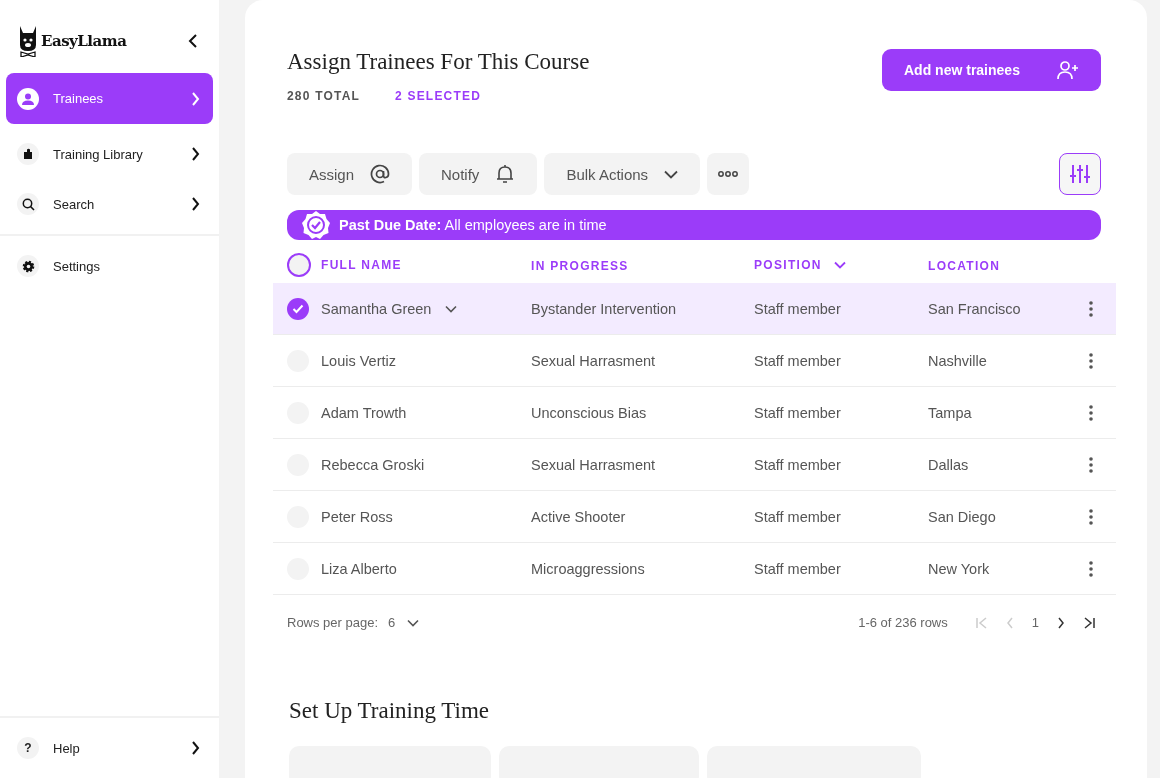 The height and width of the screenshot is (778, 1160). I want to click on nav-item: Training Library, so click(109, 154).